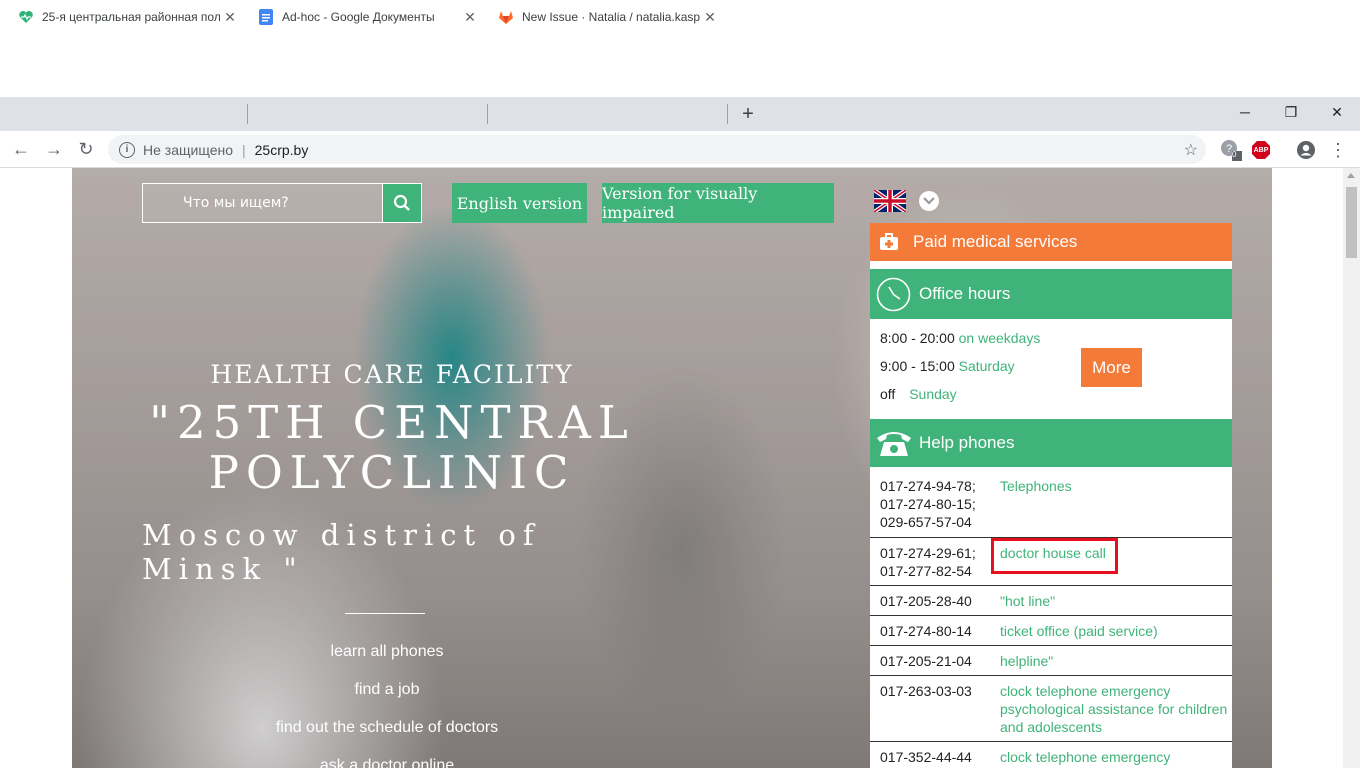 Image resolution: width=1360 pixels, height=768 pixels. What do you see at coordinates (1054, 556) in the screenshot?
I see `highlight-annotation-box` at bounding box center [1054, 556].